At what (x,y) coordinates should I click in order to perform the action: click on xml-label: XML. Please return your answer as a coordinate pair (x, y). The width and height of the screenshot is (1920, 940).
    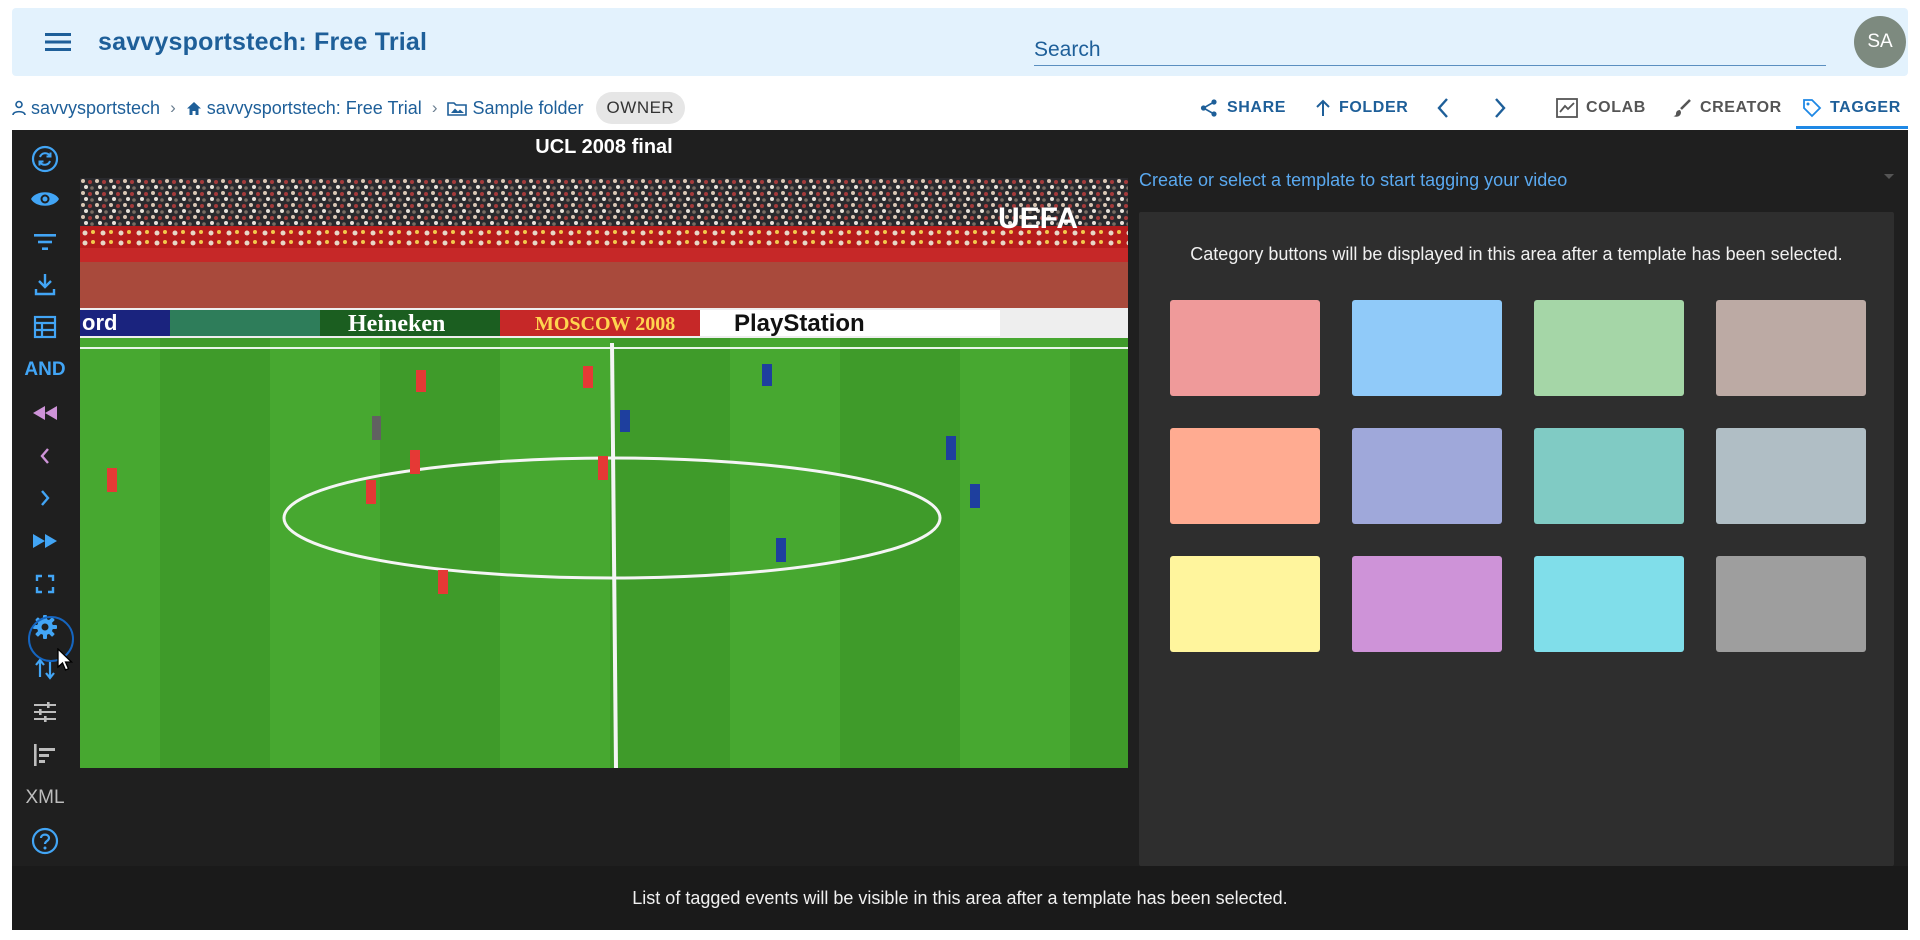
    Looking at the image, I should click on (45, 797).